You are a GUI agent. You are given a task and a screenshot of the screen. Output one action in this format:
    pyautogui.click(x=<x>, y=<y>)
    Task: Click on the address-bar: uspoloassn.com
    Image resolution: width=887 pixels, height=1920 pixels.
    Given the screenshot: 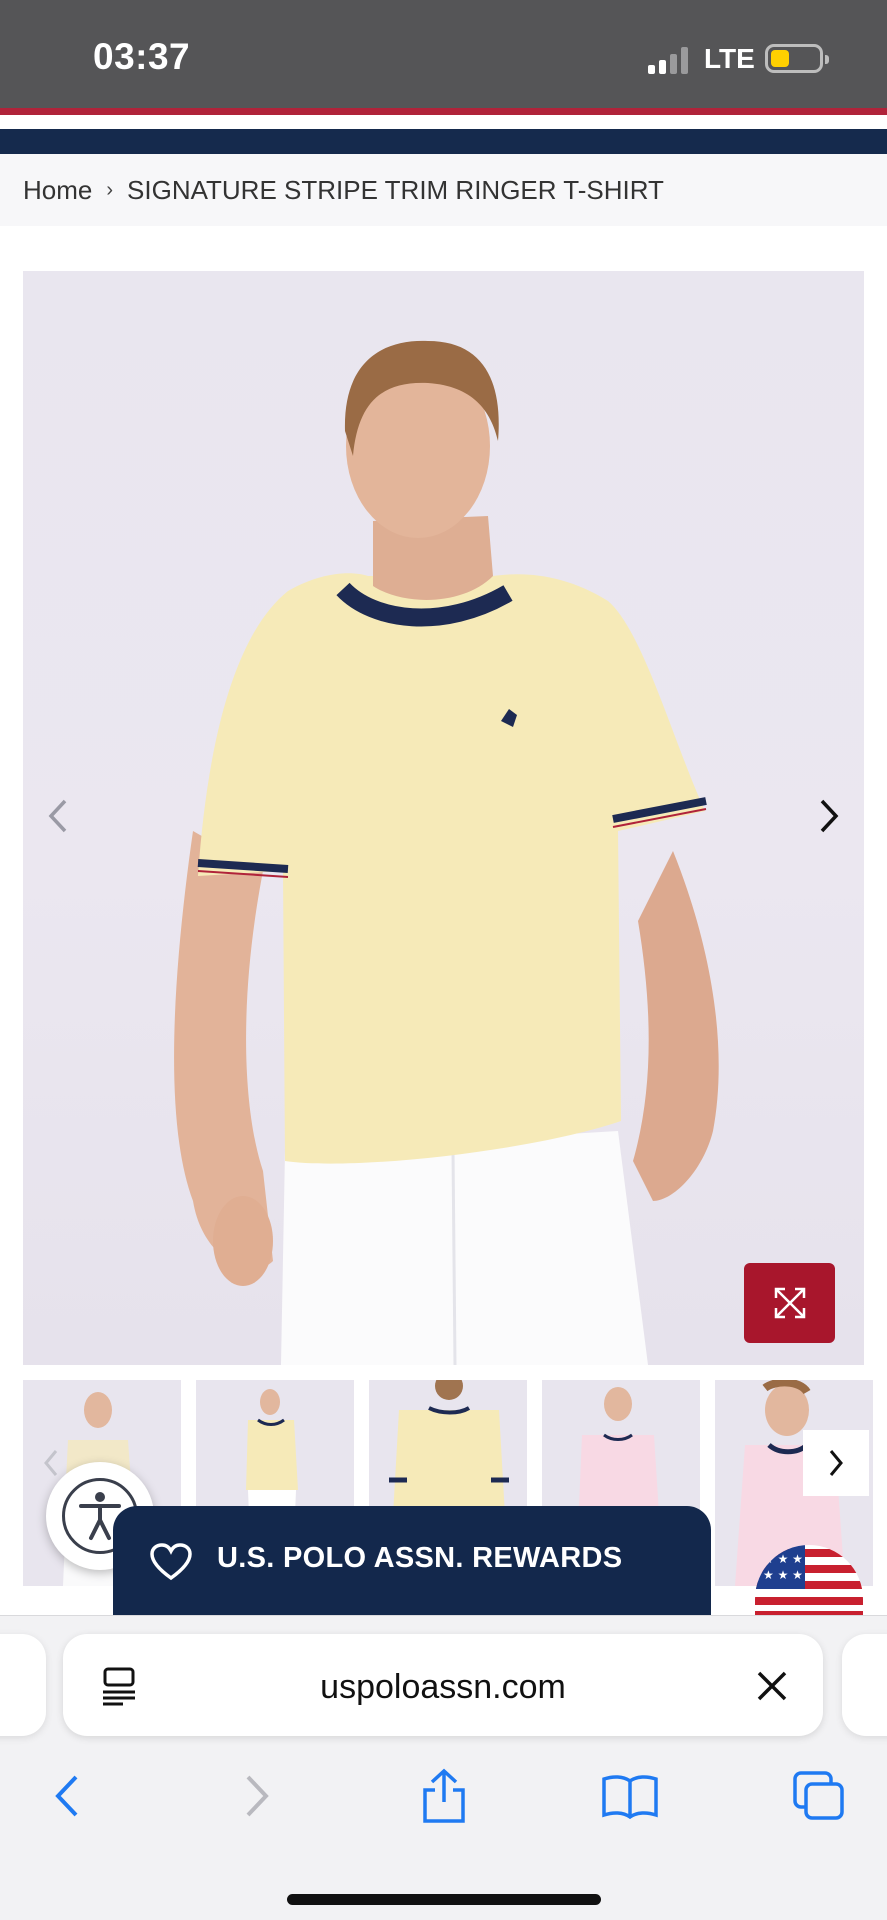 What is the action you would take?
    pyautogui.click(x=443, y=1685)
    